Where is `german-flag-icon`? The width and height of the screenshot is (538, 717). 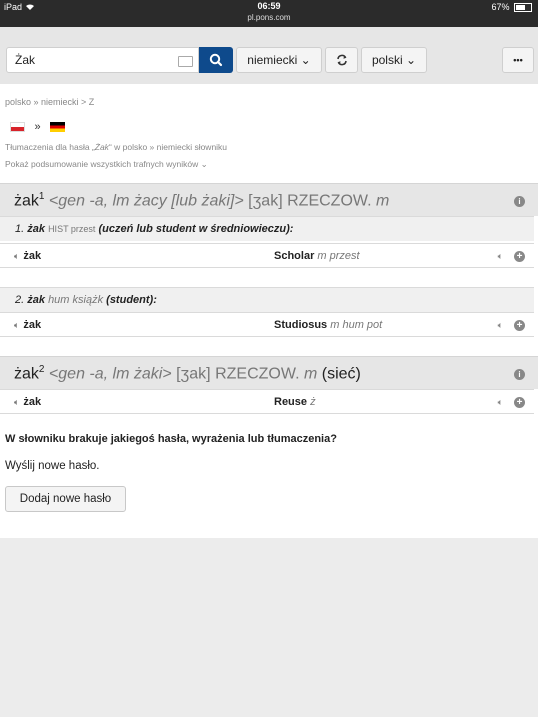 german-flag-icon is located at coordinates (58, 126).